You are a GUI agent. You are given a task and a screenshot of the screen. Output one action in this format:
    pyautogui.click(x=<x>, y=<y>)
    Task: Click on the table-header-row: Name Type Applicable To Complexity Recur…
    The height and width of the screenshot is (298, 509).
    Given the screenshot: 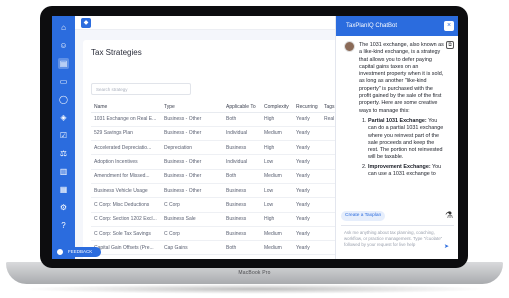 What is the action you would take?
    pyautogui.click(x=225, y=107)
    